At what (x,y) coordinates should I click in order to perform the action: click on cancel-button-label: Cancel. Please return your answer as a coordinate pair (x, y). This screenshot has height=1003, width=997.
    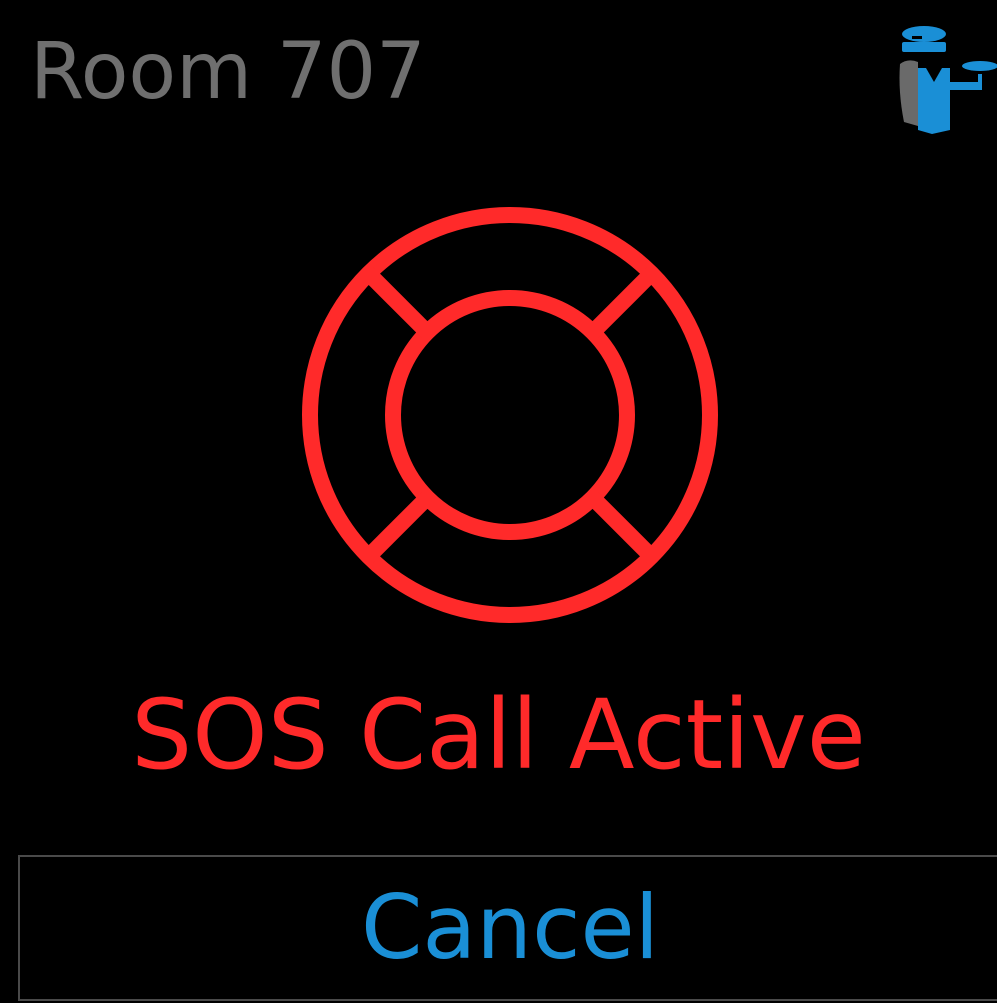
    Looking at the image, I should click on (510, 927).